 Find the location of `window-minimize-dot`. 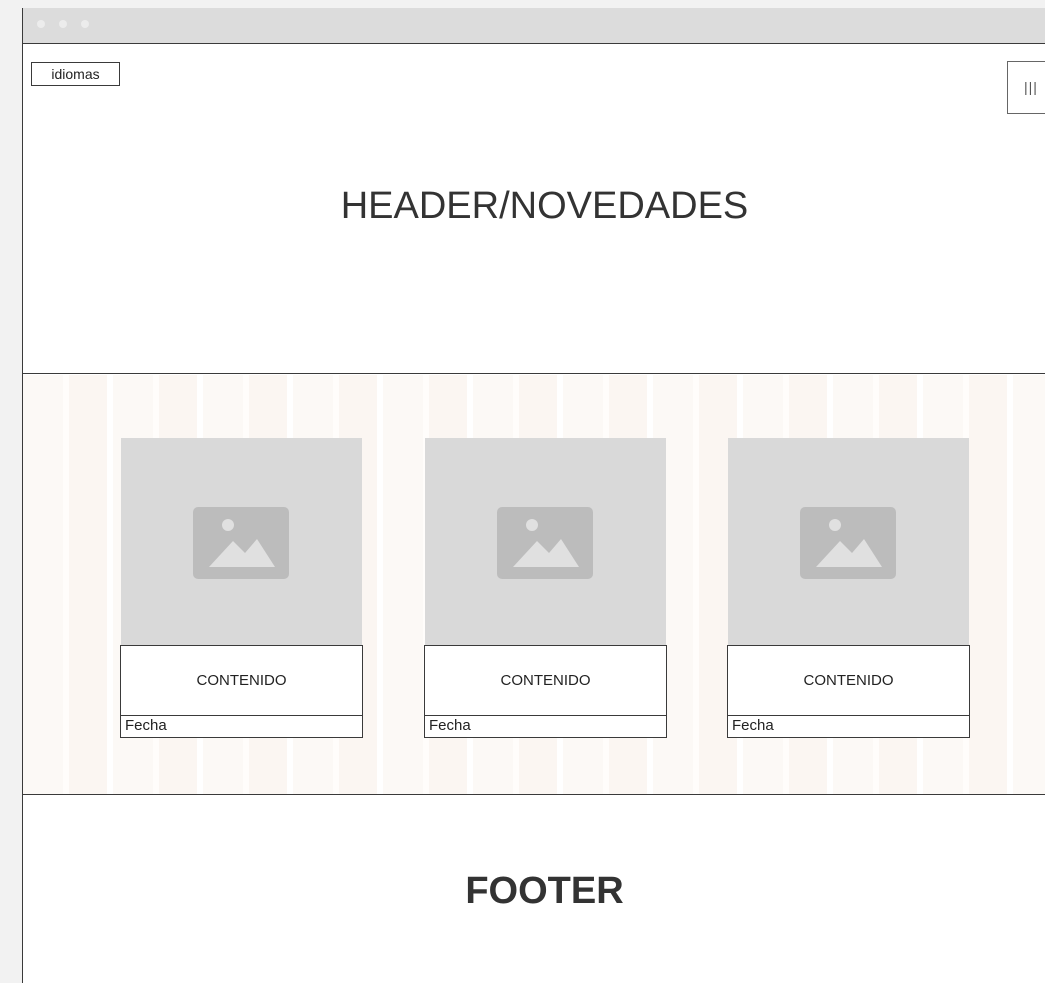

window-minimize-dot is located at coordinates (63, 24).